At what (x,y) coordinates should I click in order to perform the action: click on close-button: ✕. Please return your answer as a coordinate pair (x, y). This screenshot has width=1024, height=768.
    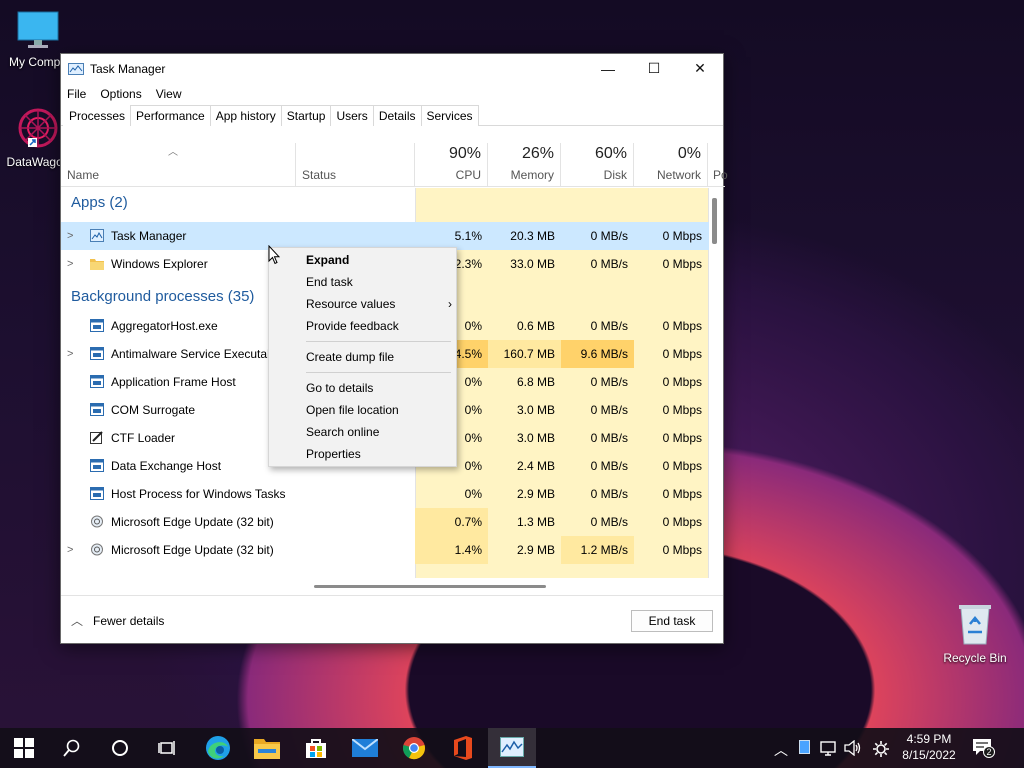
    Looking at the image, I should click on (700, 68).